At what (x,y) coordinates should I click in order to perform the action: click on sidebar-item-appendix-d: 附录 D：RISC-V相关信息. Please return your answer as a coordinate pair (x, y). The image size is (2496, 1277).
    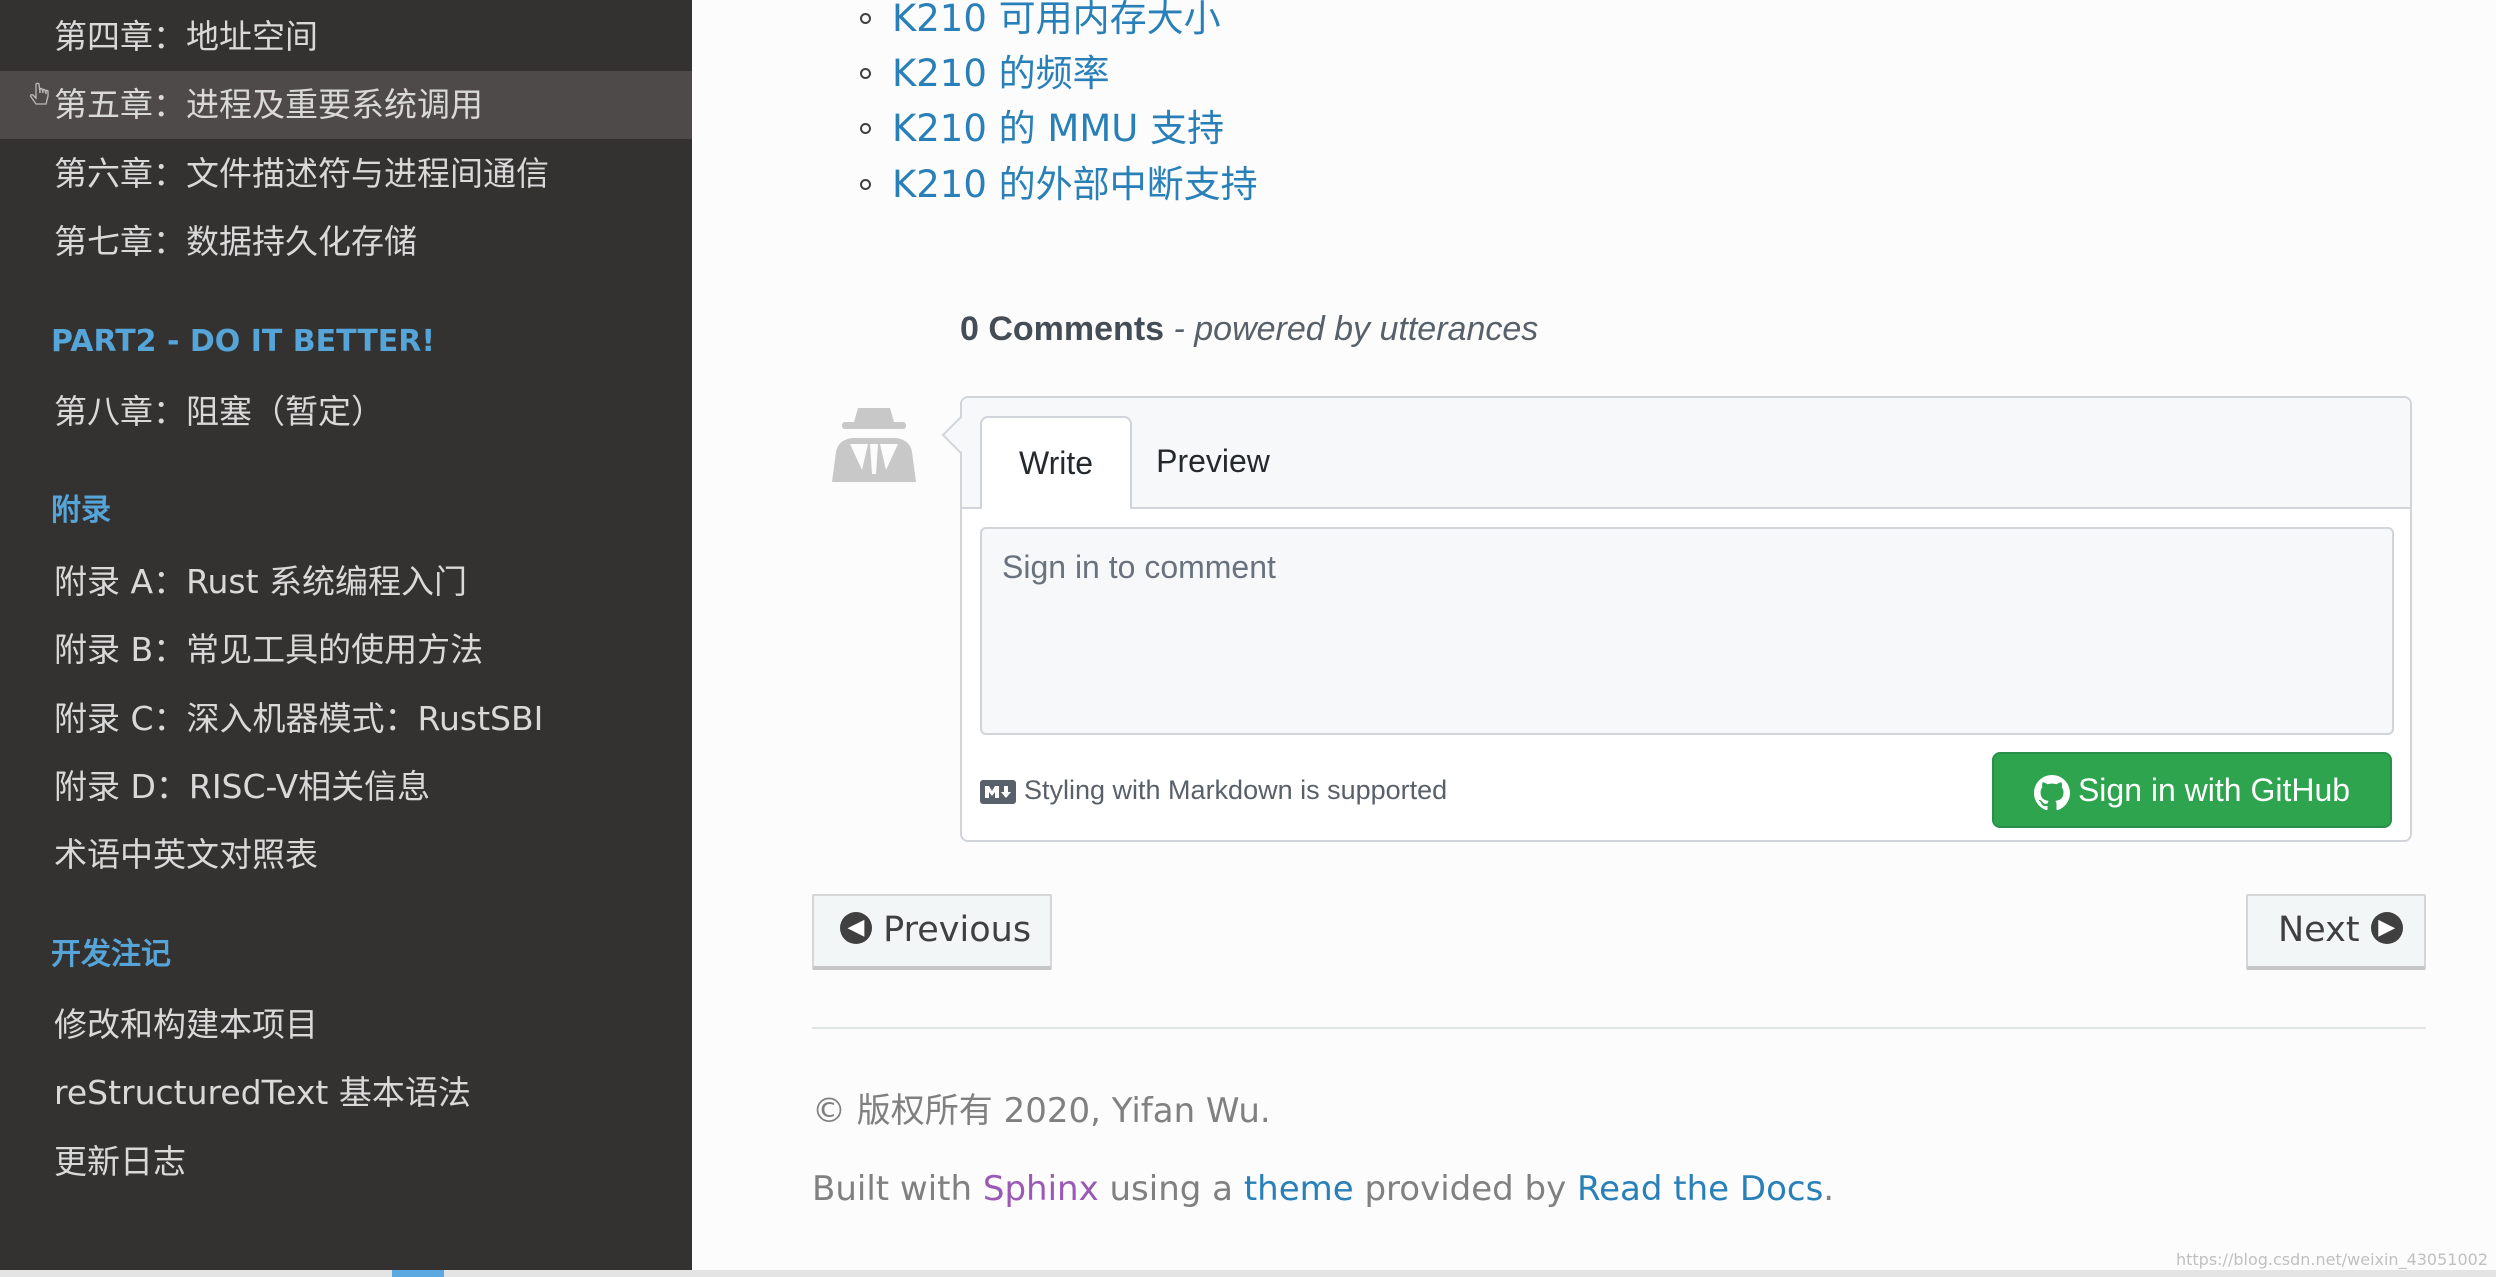
    Looking at the image, I should click on (346, 787).